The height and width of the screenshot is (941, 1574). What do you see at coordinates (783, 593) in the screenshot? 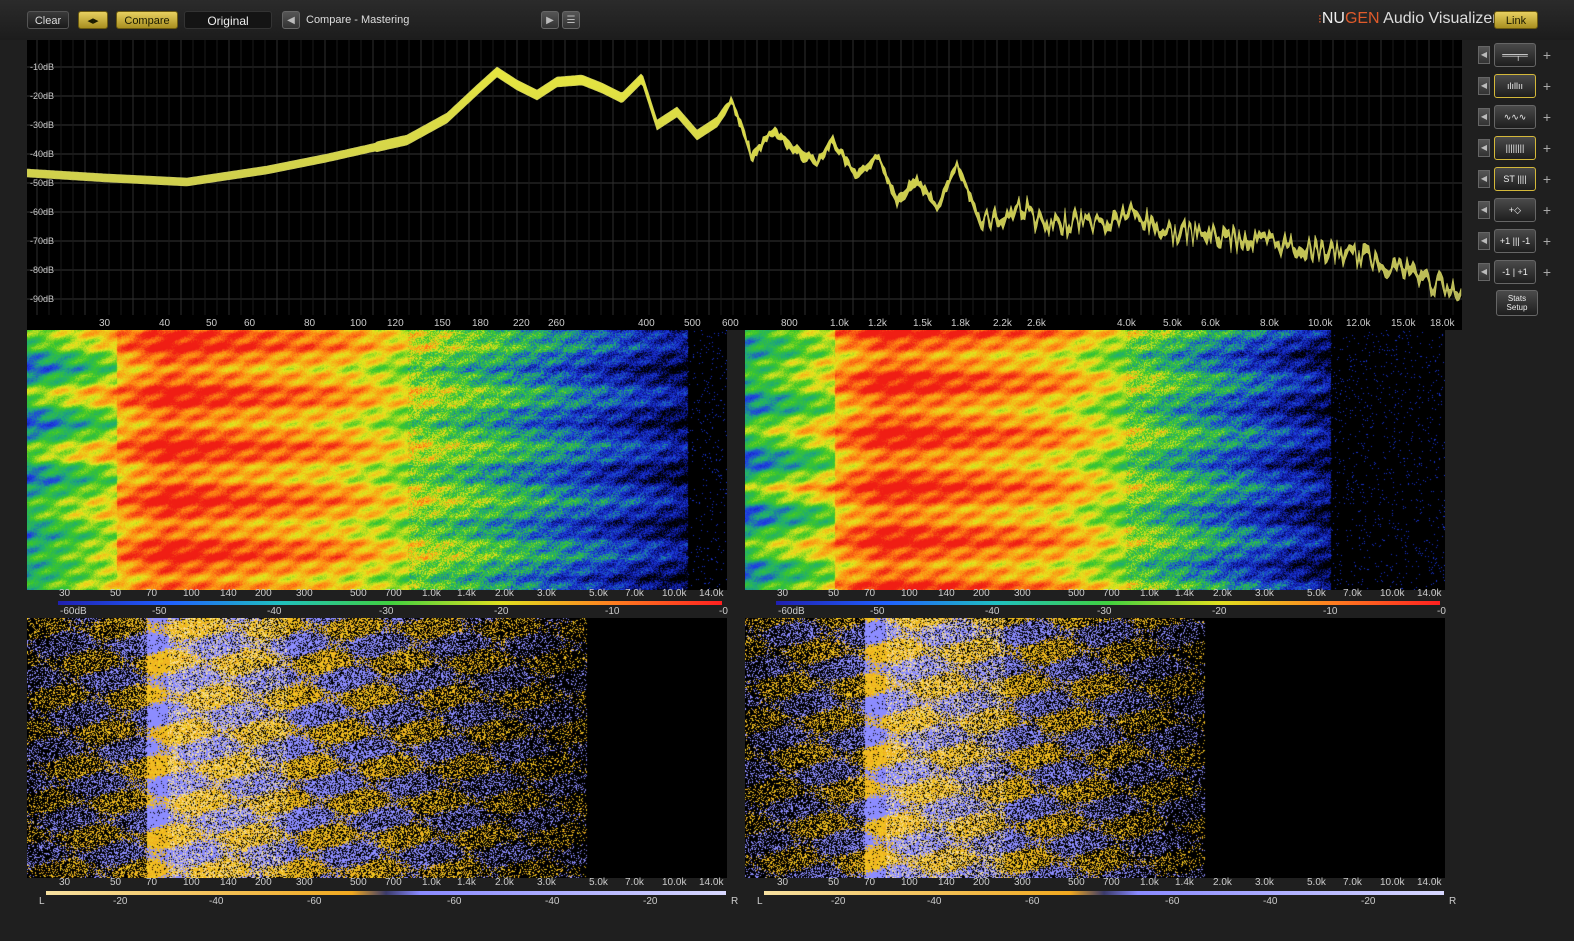
I see `sono-freq-label: 30` at bounding box center [783, 593].